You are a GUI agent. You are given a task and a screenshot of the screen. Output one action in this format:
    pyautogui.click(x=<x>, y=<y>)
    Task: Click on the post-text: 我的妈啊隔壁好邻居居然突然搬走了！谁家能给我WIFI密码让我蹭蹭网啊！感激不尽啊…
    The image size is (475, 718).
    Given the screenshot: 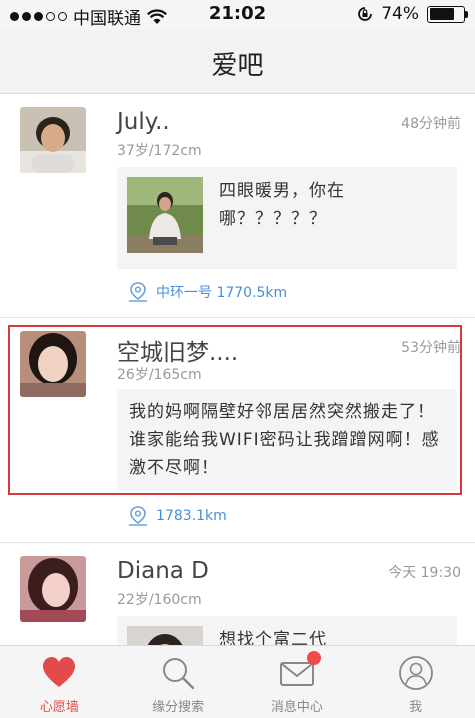 What is the action you would take?
    pyautogui.click(x=284, y=440)
    